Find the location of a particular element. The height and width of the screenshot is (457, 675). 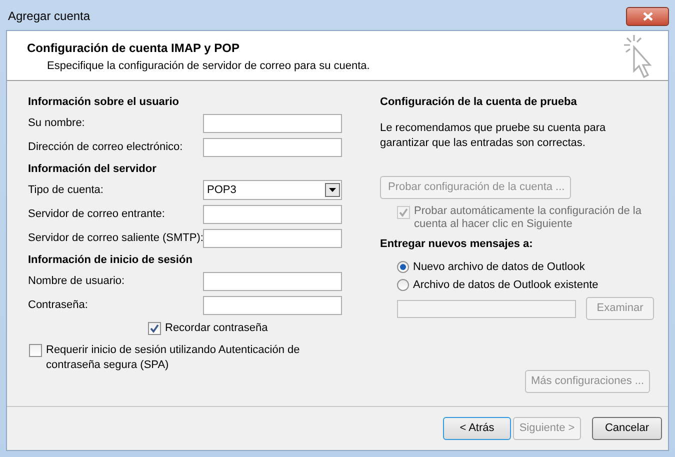

close-icon is located at coordinates (647, 16).